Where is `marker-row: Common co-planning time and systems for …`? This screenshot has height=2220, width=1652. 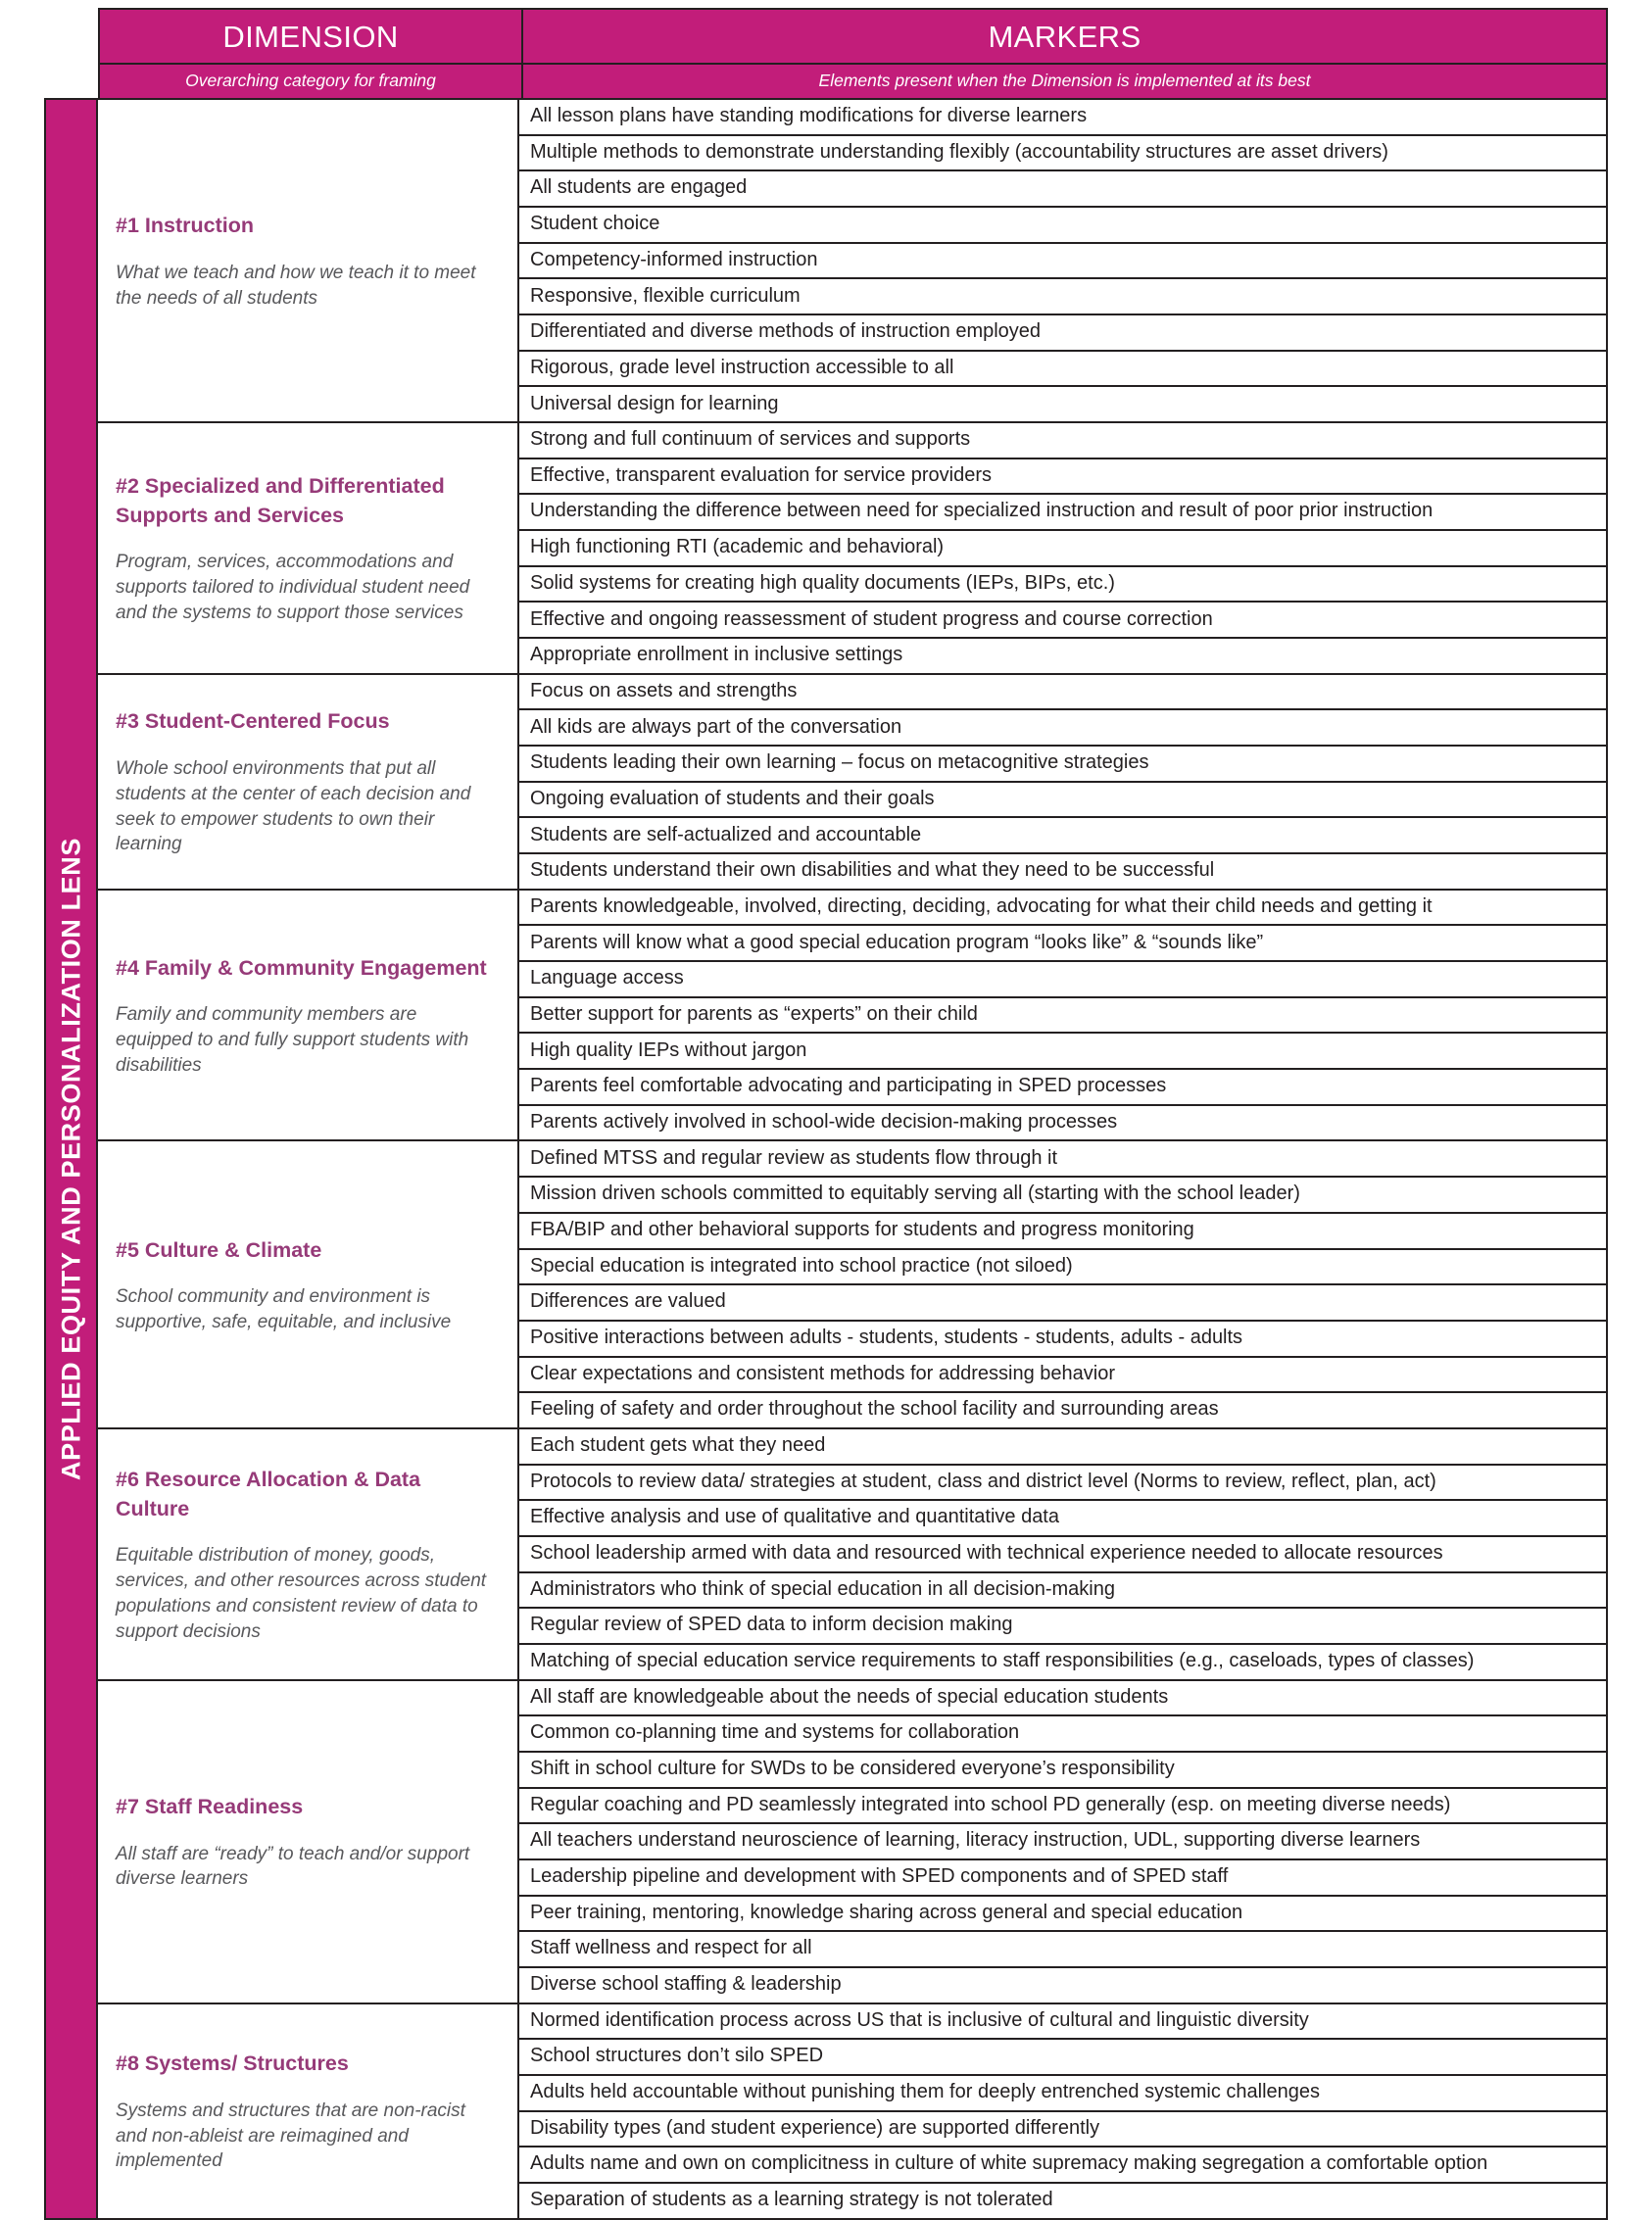
marker-row: Common co-planning time and systems for … is located at coordinates (1062, 1734).